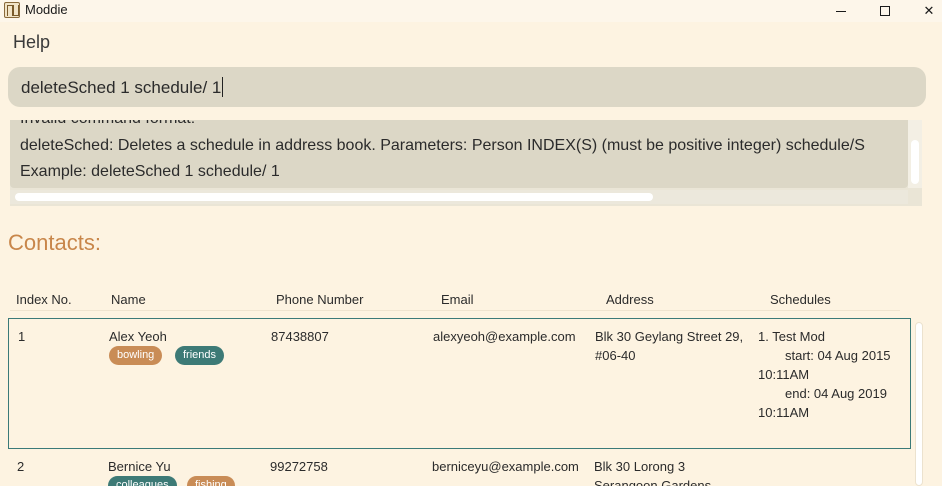 The width and height of the screenshot is (942, 486). Describe the element at coordinates (929, 11) in the screenshot. I see `close-icon: ✕` at that location.